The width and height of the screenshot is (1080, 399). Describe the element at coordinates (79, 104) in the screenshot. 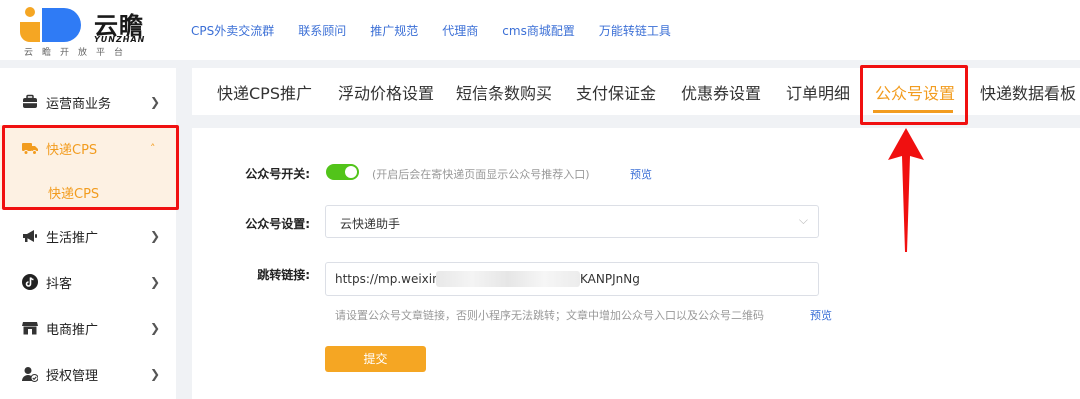

I see `sidebar-item-label: 运营商业务` at that location.